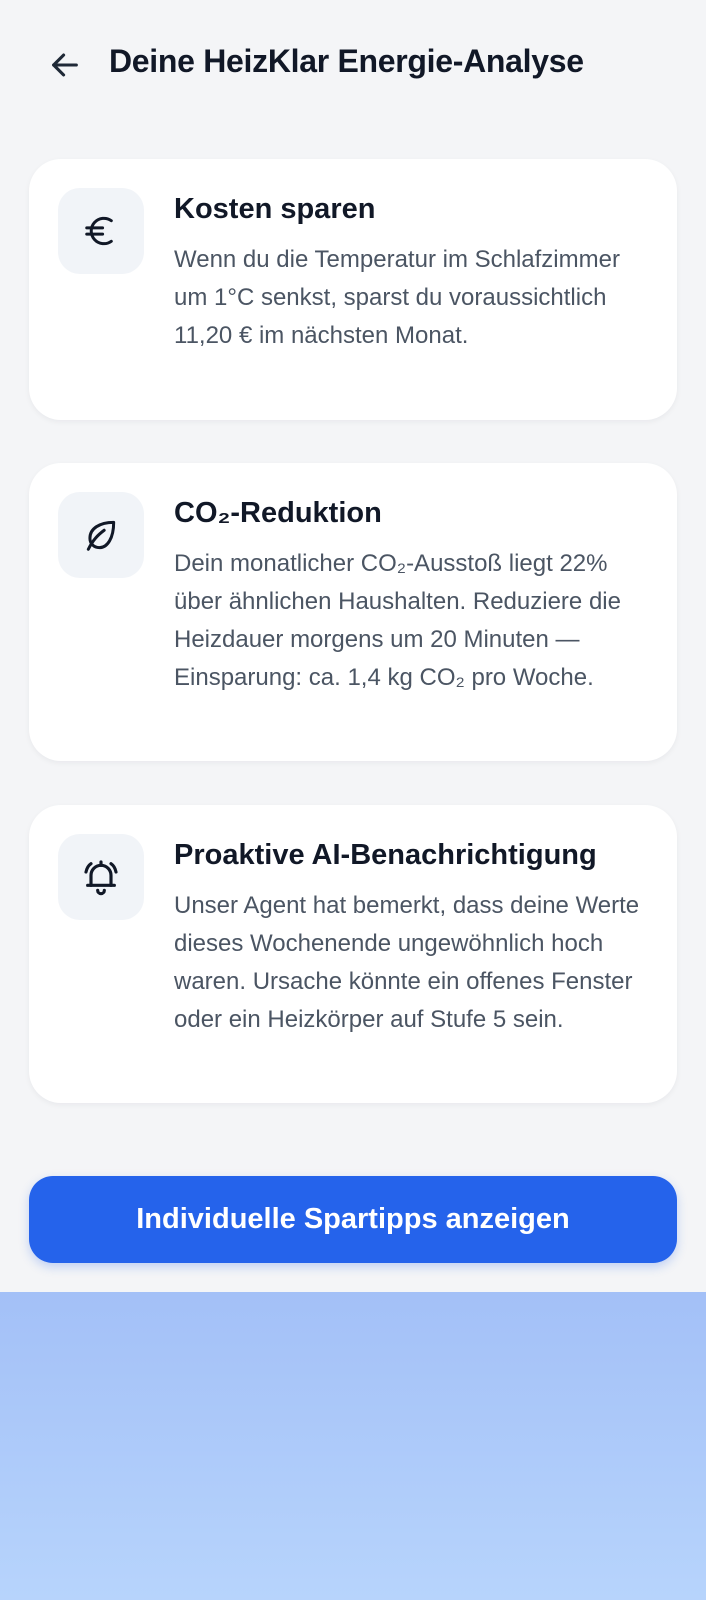  I want to click on notification-icon-tile, so click(101, 877).